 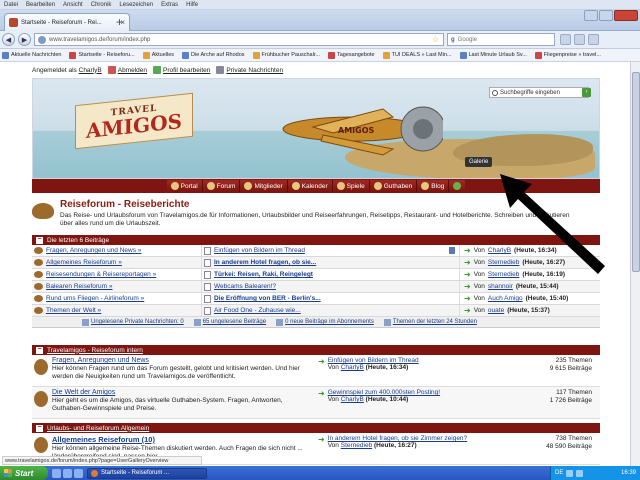 I want to click on forum-link: Themen der Welt », so click(x=73, y=310).